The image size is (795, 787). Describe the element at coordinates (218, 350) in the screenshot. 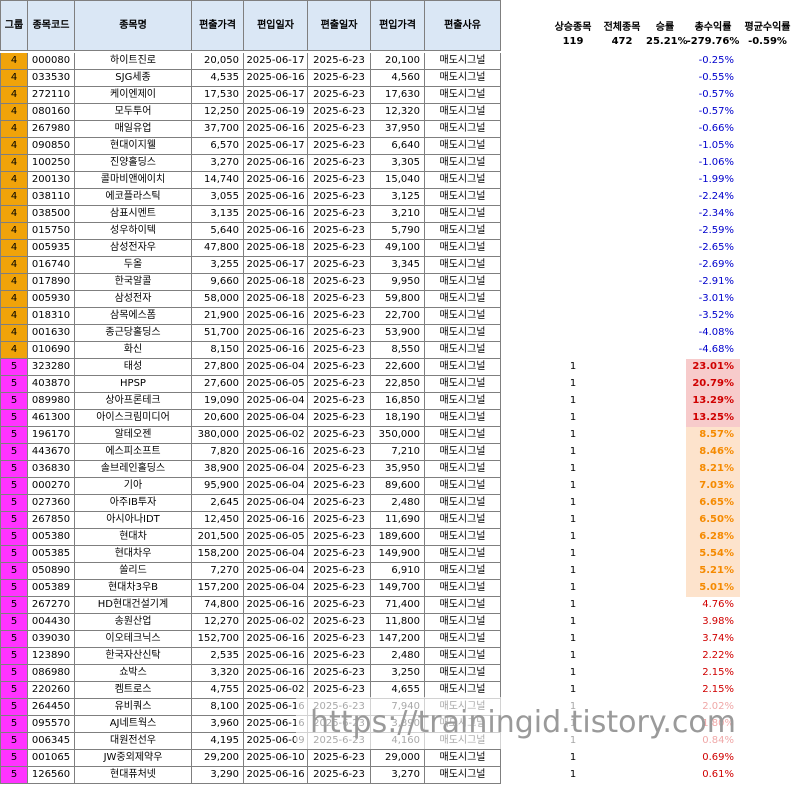

I see `cell-out-price: 8,150` at that location.